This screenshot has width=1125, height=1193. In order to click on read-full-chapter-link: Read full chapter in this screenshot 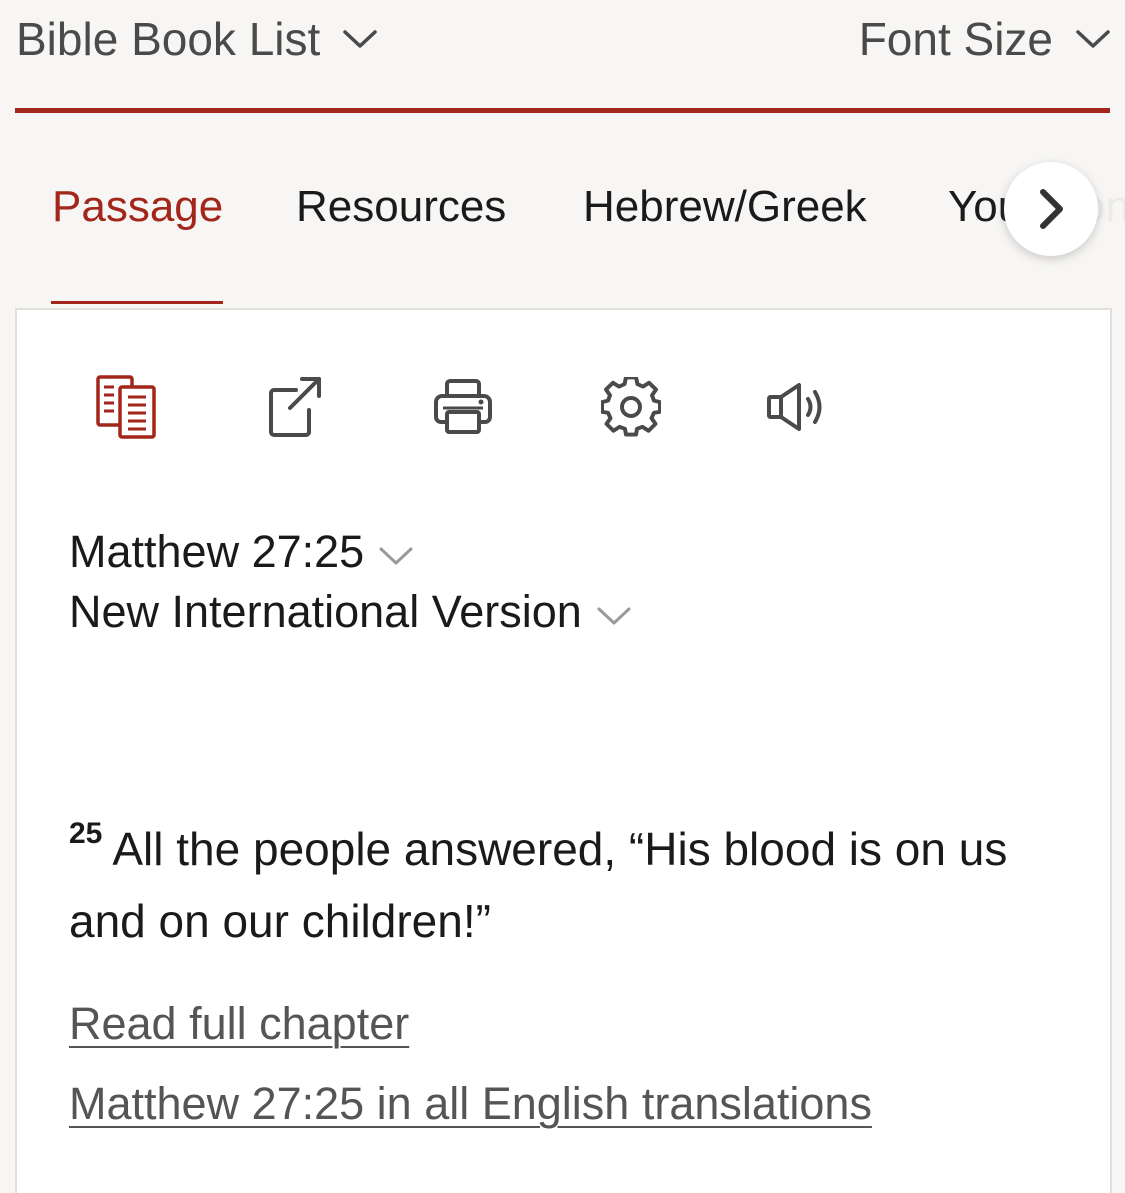, I will do `click(239, 1024)`.